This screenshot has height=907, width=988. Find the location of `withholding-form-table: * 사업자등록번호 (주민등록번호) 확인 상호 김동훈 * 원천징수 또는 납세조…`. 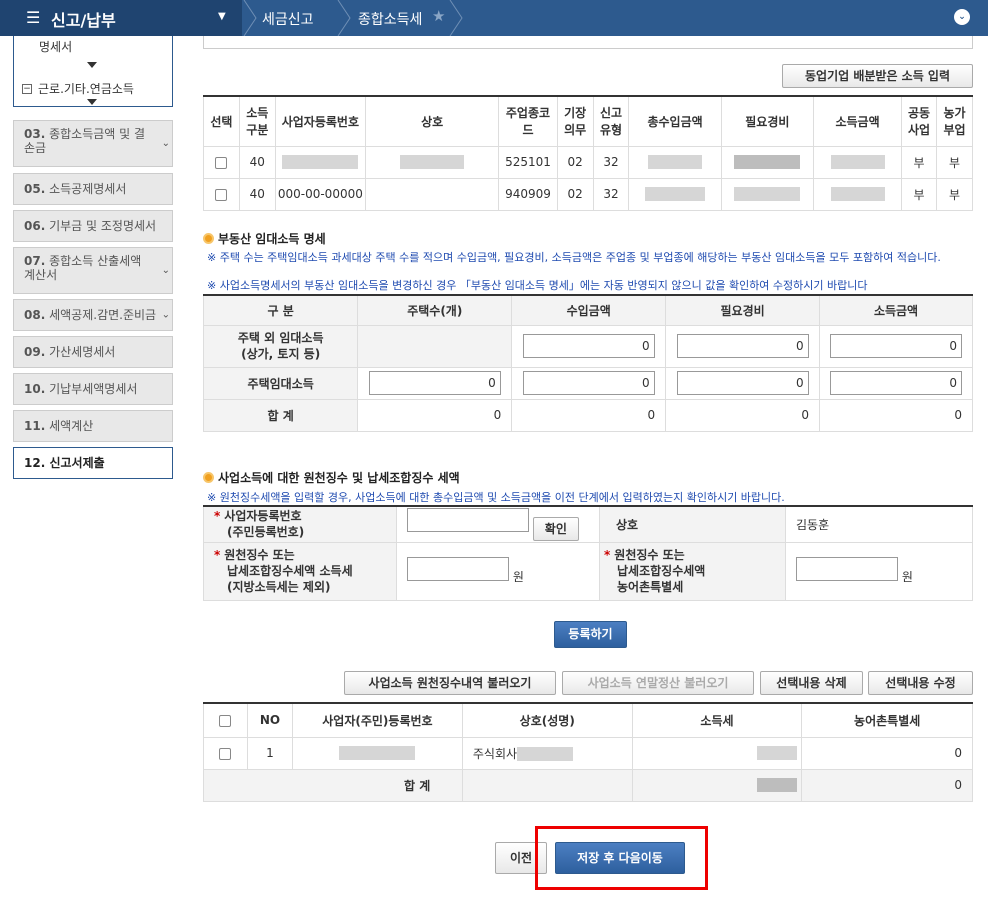

withholding-form-table: * 사업자등록번호 (주민등록번호) 확인 상호 김동훈 * 원천징수 또는 납세조… is located at coordinates (588, 553).